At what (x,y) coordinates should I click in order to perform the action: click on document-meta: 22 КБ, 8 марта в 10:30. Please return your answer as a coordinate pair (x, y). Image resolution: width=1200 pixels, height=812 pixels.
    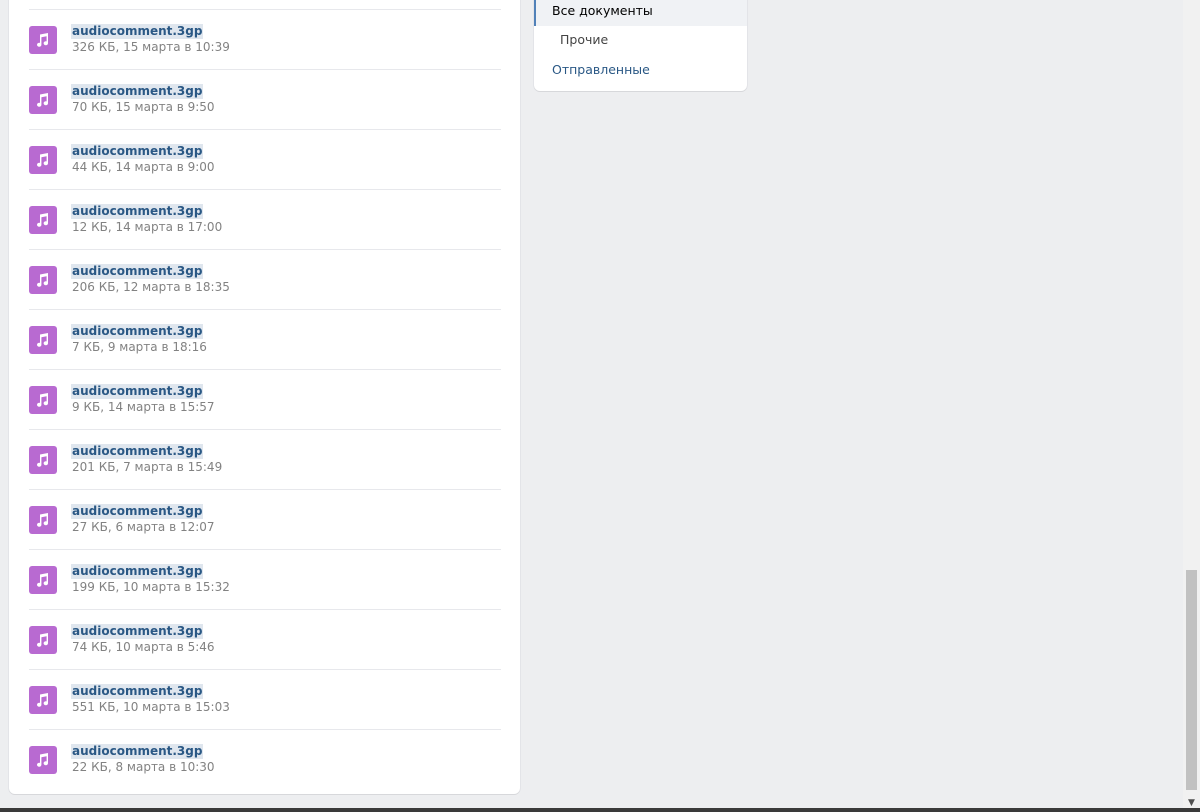
    Looking at the image, I should click on (143, 767).